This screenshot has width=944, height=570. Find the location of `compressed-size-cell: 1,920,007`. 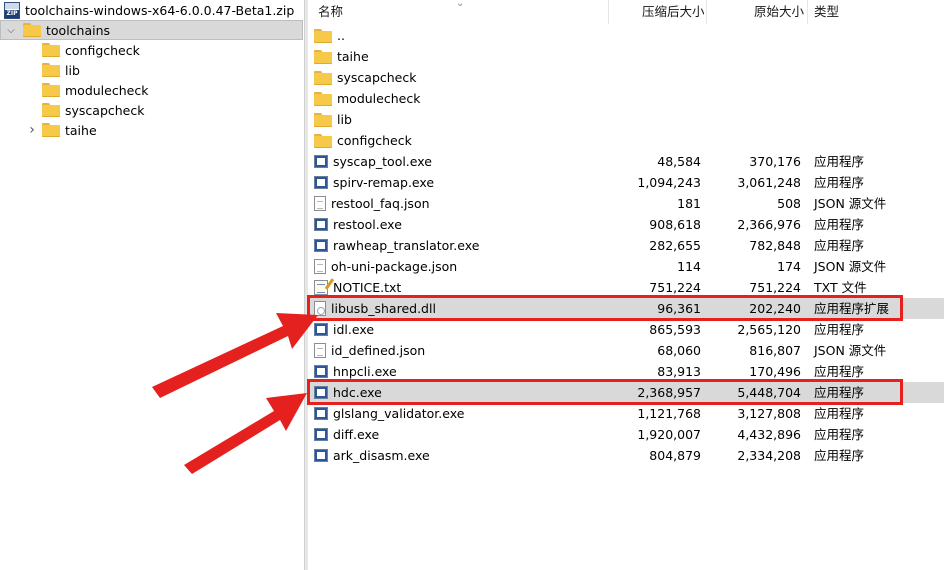

compressed-size-cell: 1,920,007 is located at coordinates (669, 434).